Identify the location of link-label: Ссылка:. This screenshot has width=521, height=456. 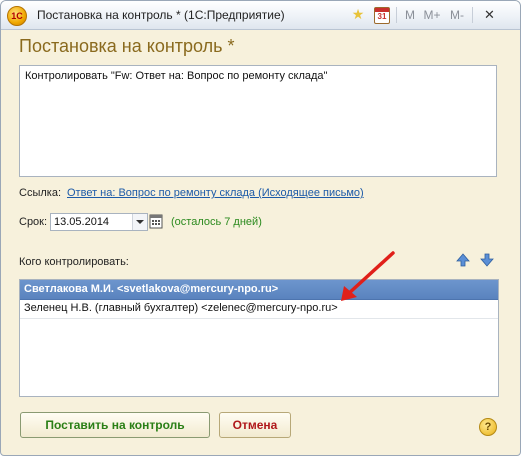
(40, 193).